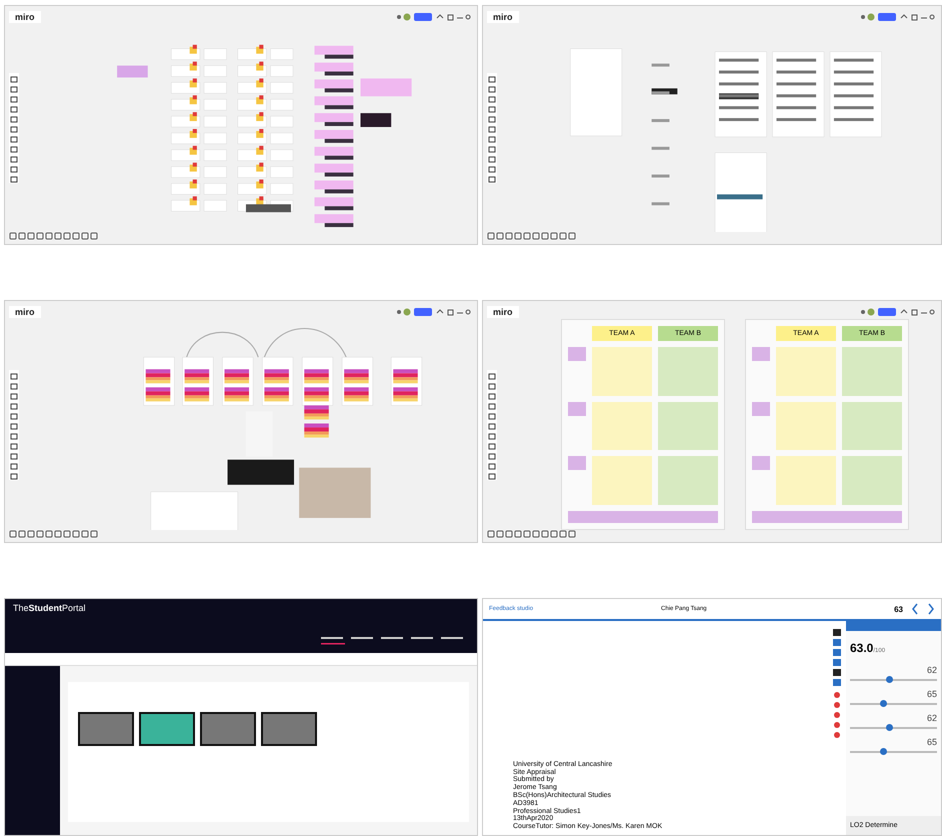  I want to click on site-logo: TheStudentPortal, so click(49, 609).